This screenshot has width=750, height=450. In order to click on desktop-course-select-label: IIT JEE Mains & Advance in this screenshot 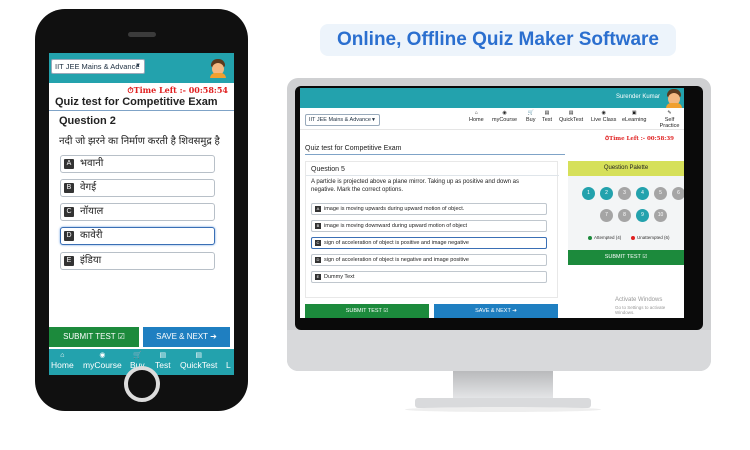, I will do `click(340, 120)`.